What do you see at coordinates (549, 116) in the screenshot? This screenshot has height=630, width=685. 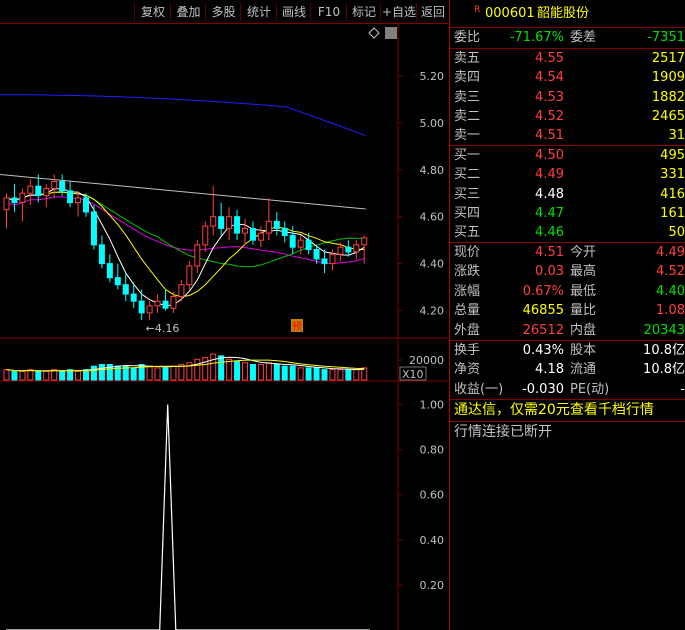 I see `ask-3-value: 4.52` at bounding box center [549, 116].